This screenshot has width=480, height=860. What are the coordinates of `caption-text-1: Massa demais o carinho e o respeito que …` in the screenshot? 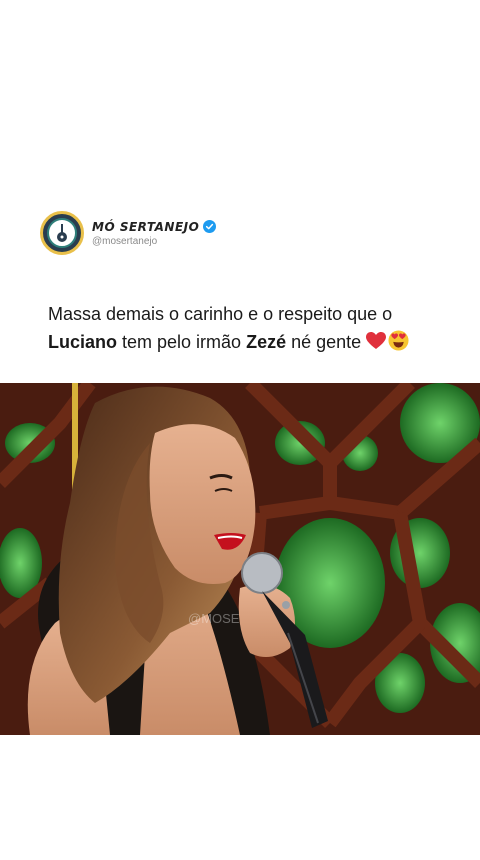 It's located at (220, 314).